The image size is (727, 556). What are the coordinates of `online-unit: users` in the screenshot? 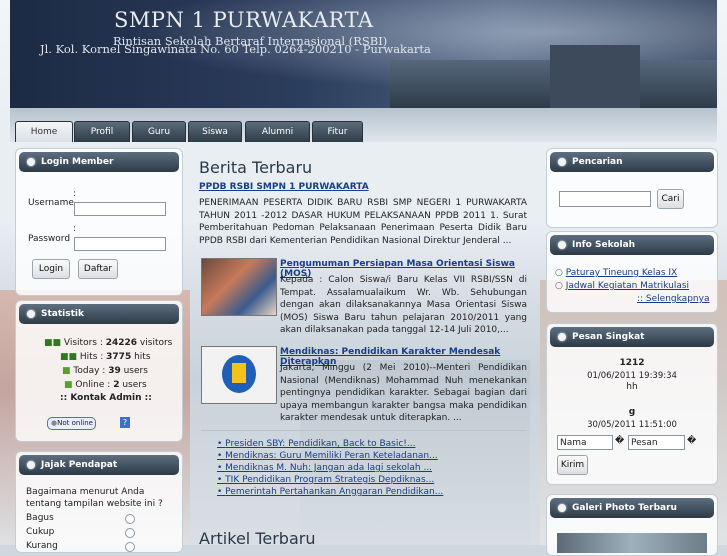 It's located at (134, 385).